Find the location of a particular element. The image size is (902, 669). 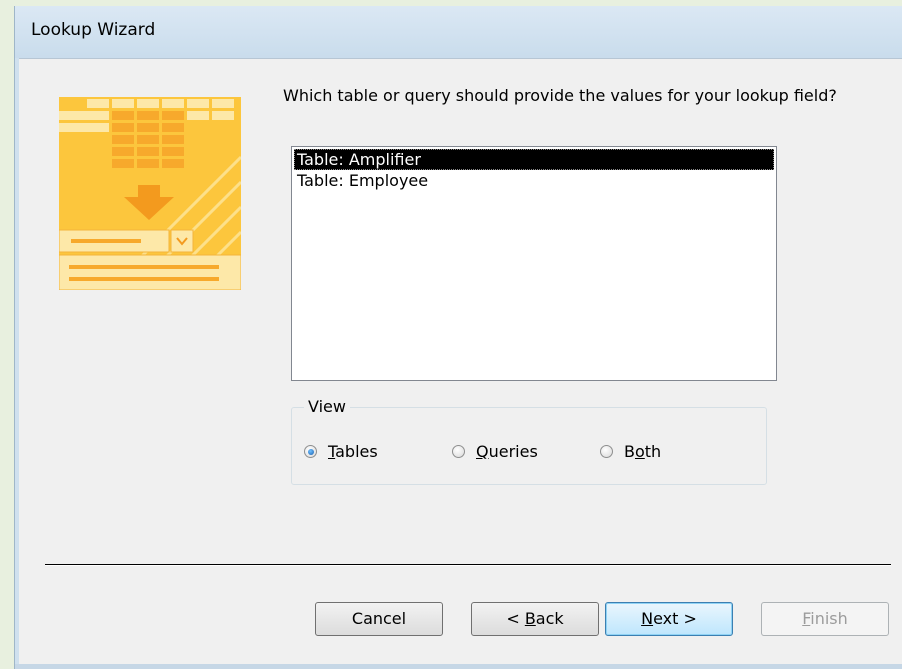

window-bottom-edge is located at coordinates (458, 666).